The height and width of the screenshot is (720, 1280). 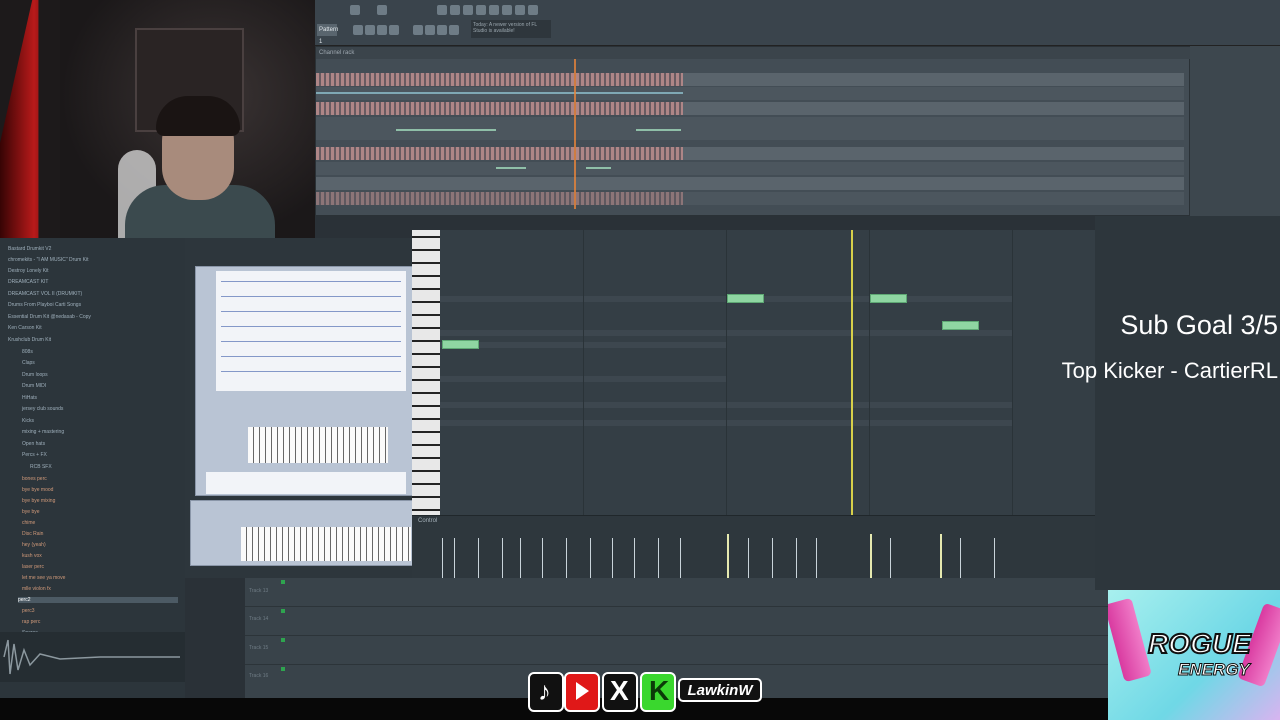 I want to click on synth-plugin-window, so click(x=305, y=381).